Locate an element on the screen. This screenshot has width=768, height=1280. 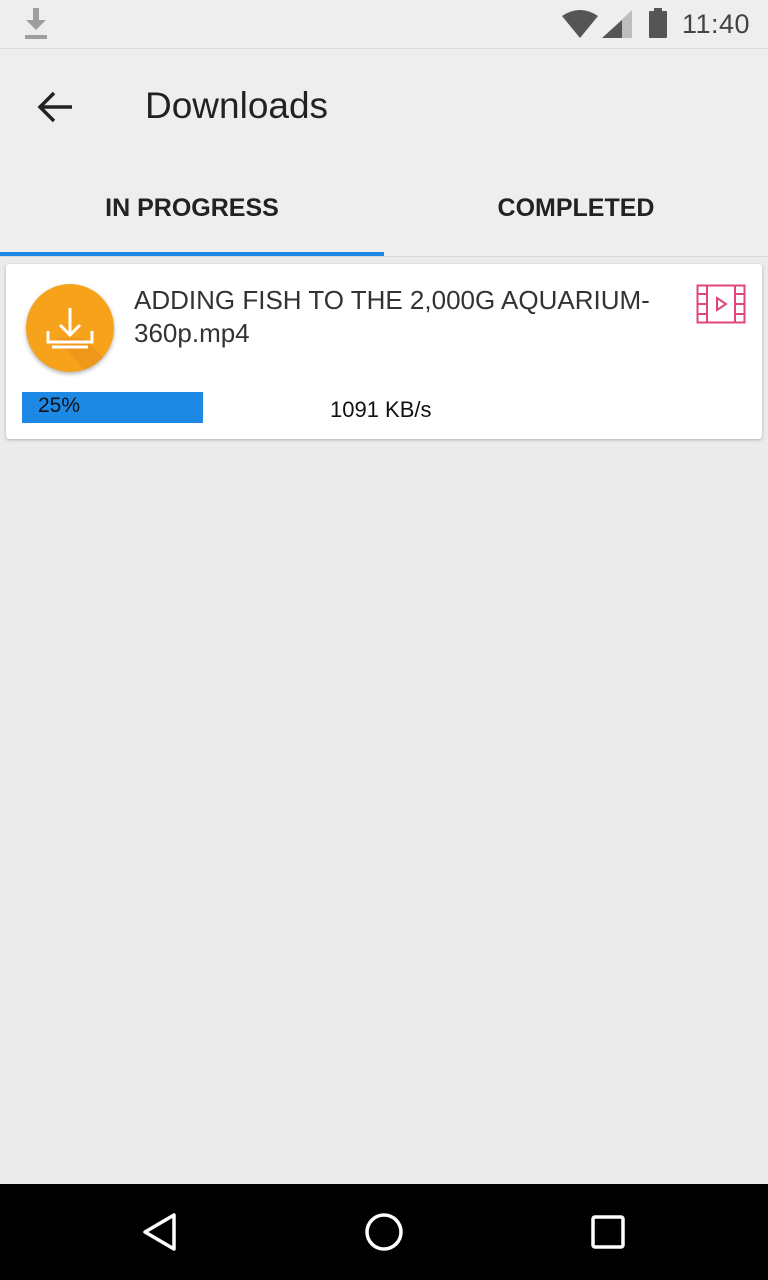
tab-completed: COMPLETED is located at coordinates (576, 208).